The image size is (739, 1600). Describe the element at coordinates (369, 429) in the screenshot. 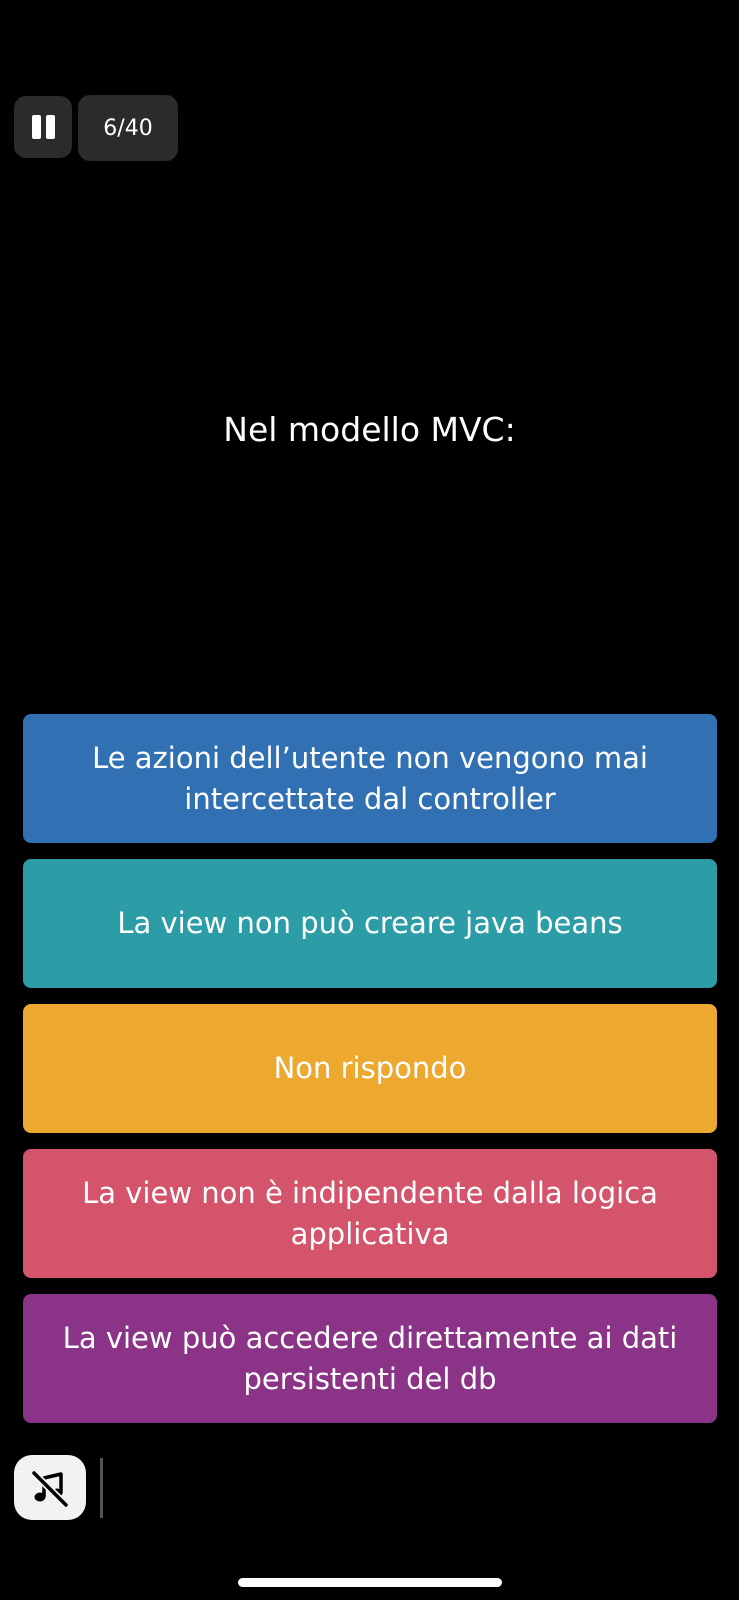

I see `question-text: Nel modello MVC:` at that location.